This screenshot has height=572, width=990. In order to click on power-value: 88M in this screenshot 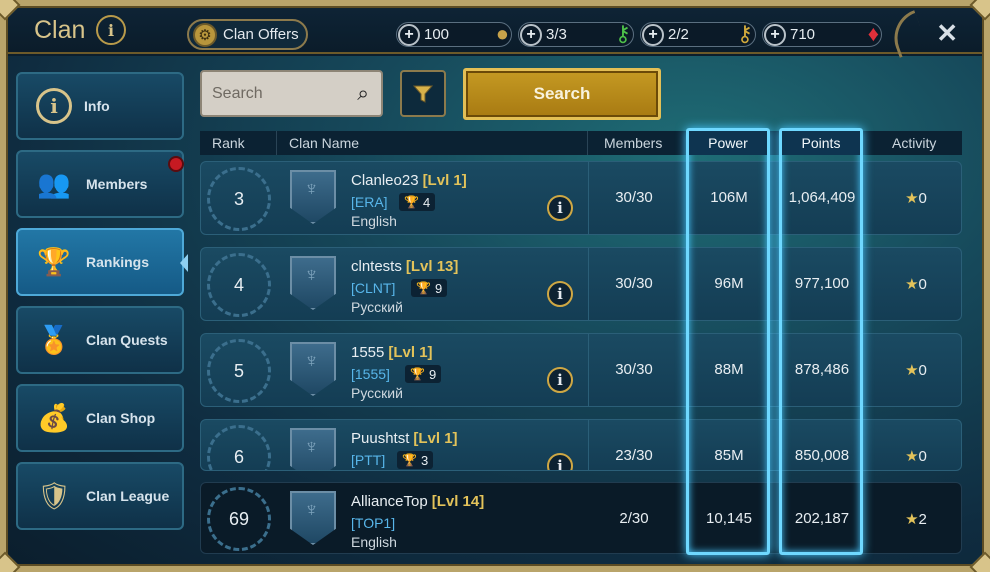, I will do `click(729, 369)`.